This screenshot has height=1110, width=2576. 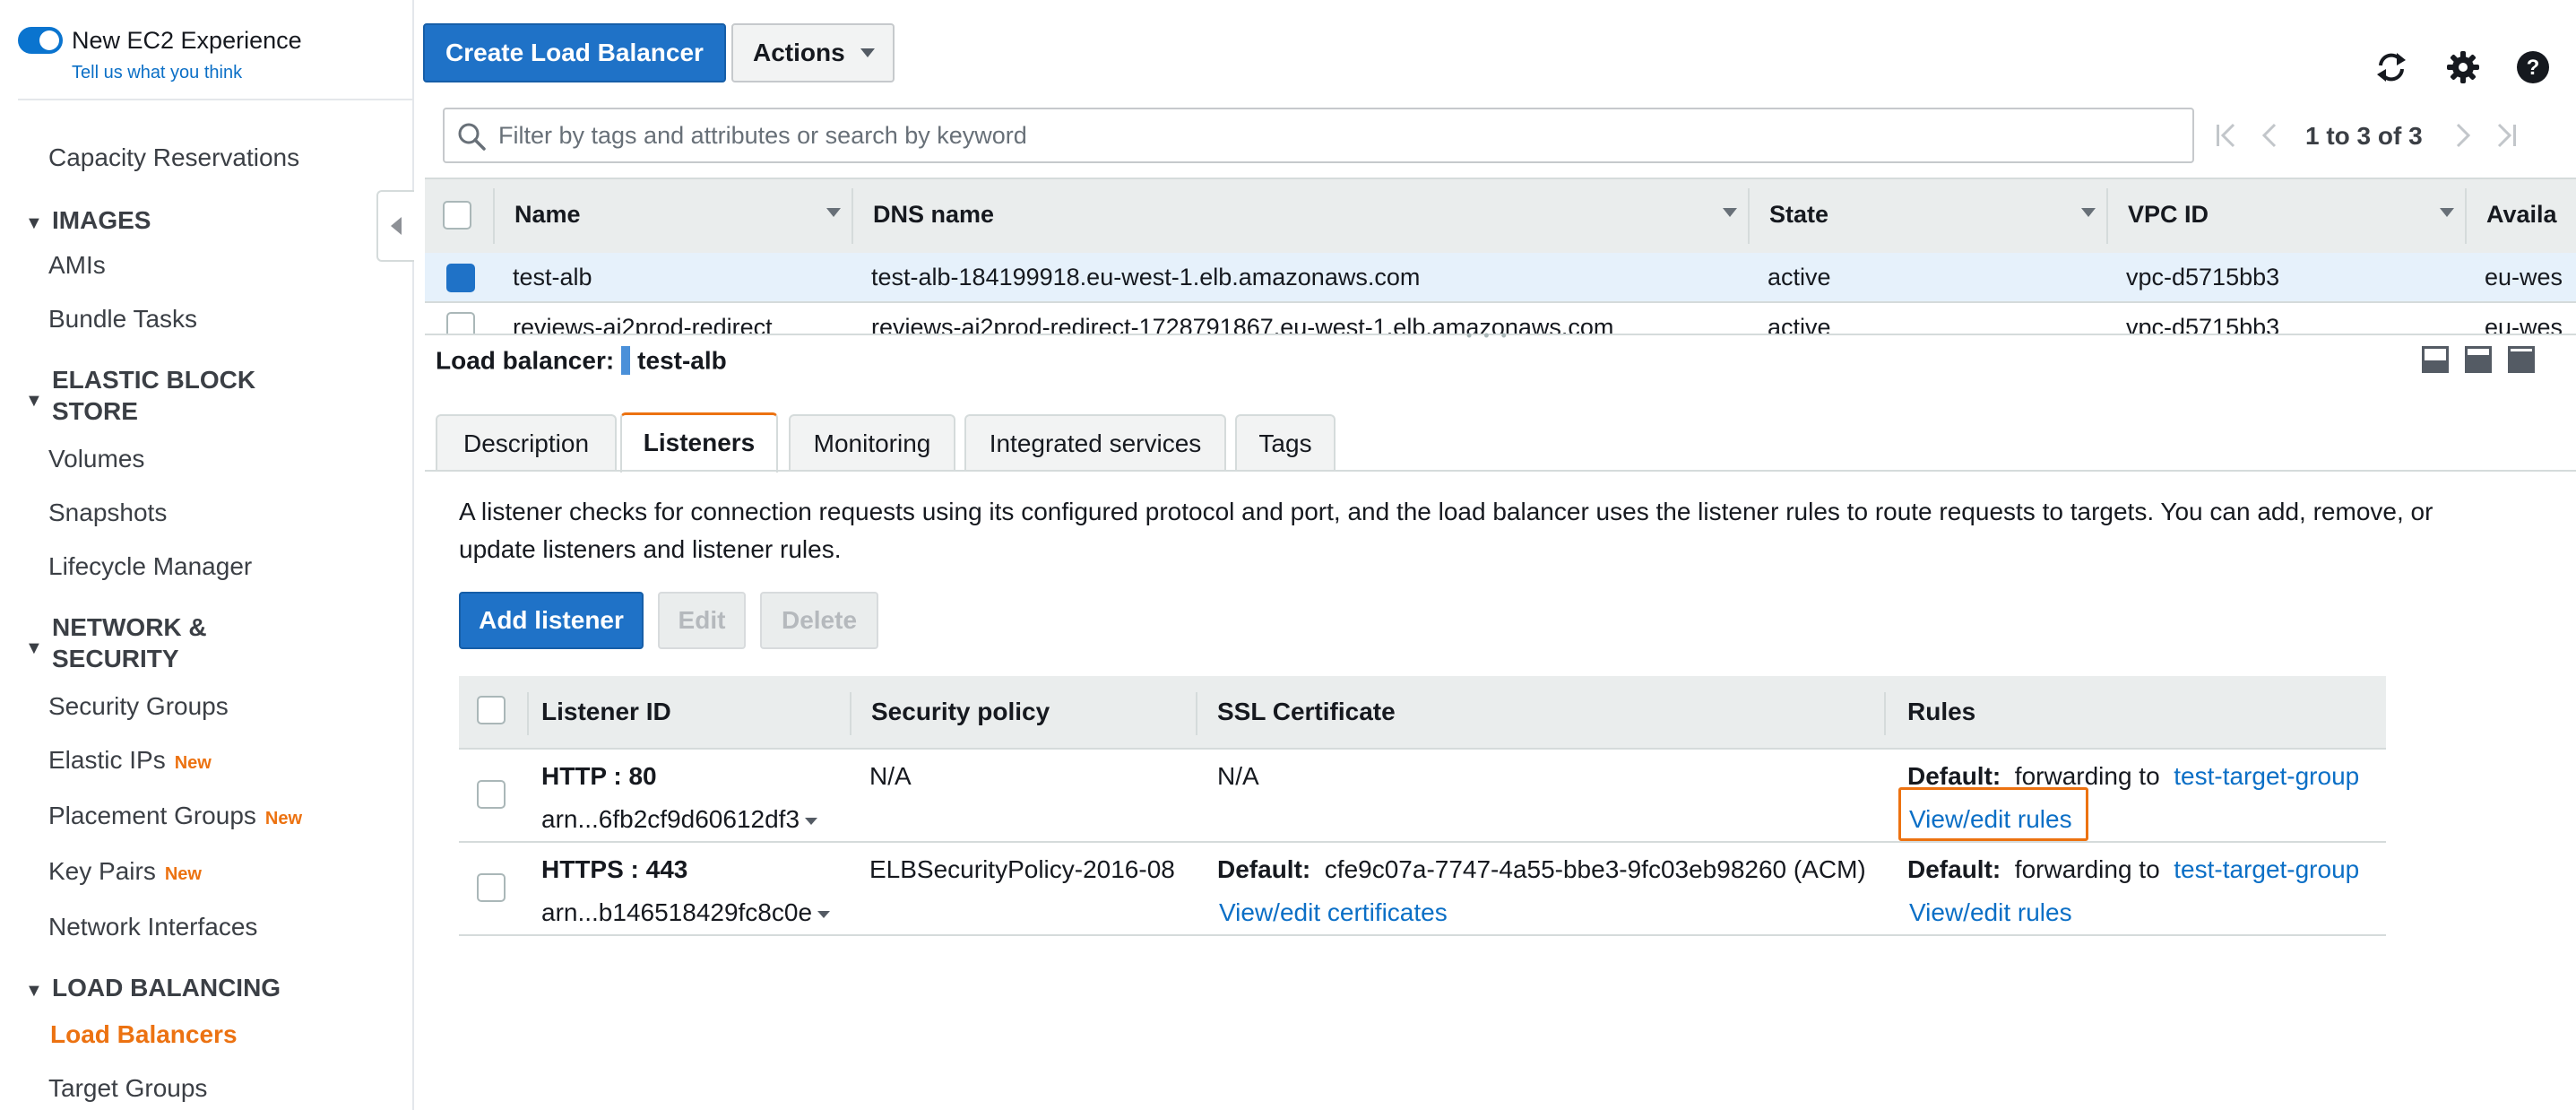 What do you see at coordinates (2478, 359) in the screenshot?
I see `pane-half-icon` at bounding box center [2478, 359].